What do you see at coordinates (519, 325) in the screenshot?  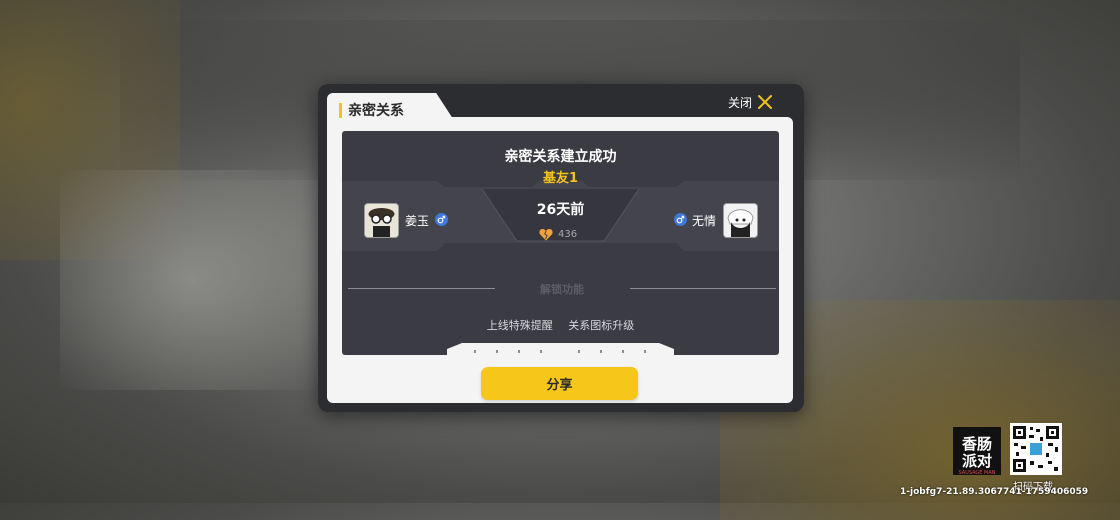 I see `feature-item: 上线特殊提醒` at bounding box center [519, 325].